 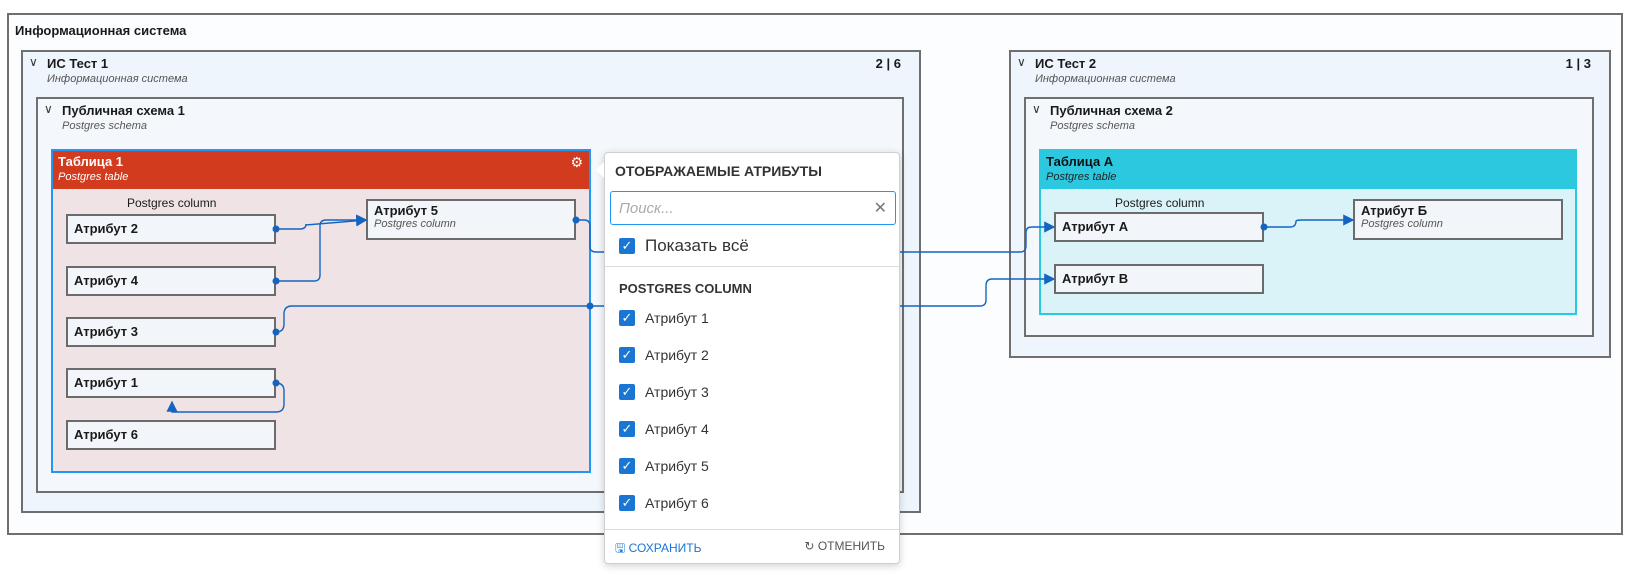 I want to click on is2-title: ИС Тест 2, so click(x=1066, y=63).